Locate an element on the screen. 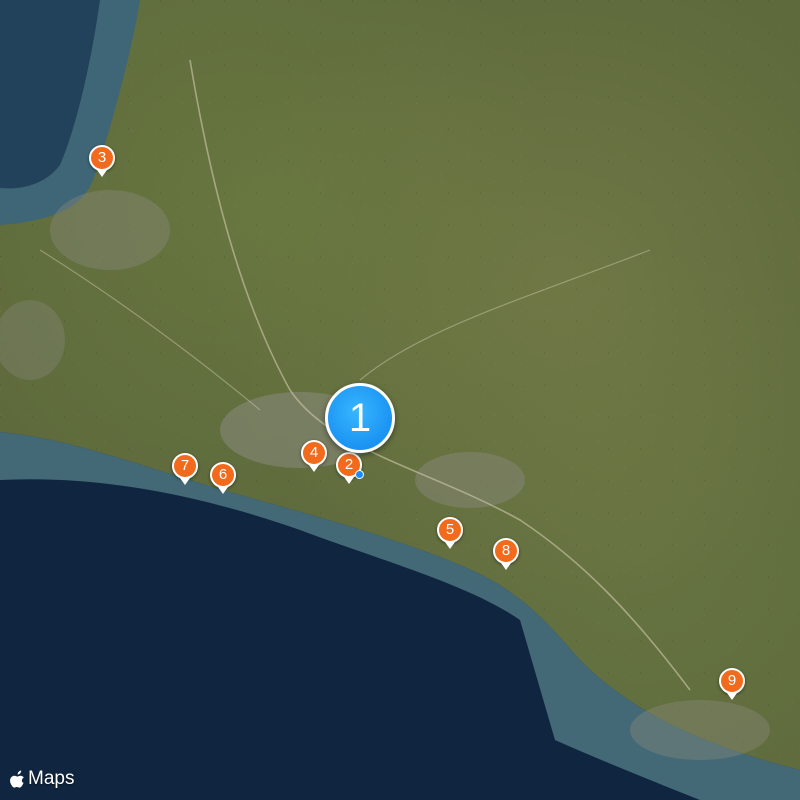 This screenshot has width=800, height=800. apple-logo-icon is located at coordinates (17, 779).